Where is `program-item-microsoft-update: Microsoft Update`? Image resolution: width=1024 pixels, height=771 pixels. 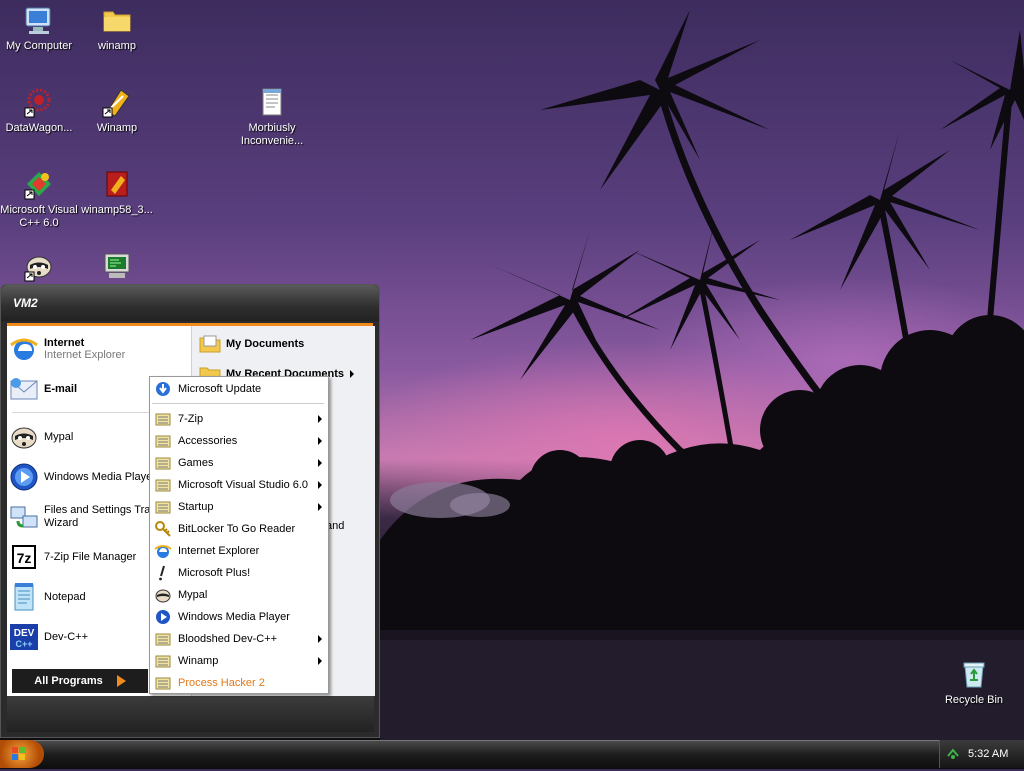 program-item-microsoft-update: Microsoft Update is located at coordinates (239, 389).